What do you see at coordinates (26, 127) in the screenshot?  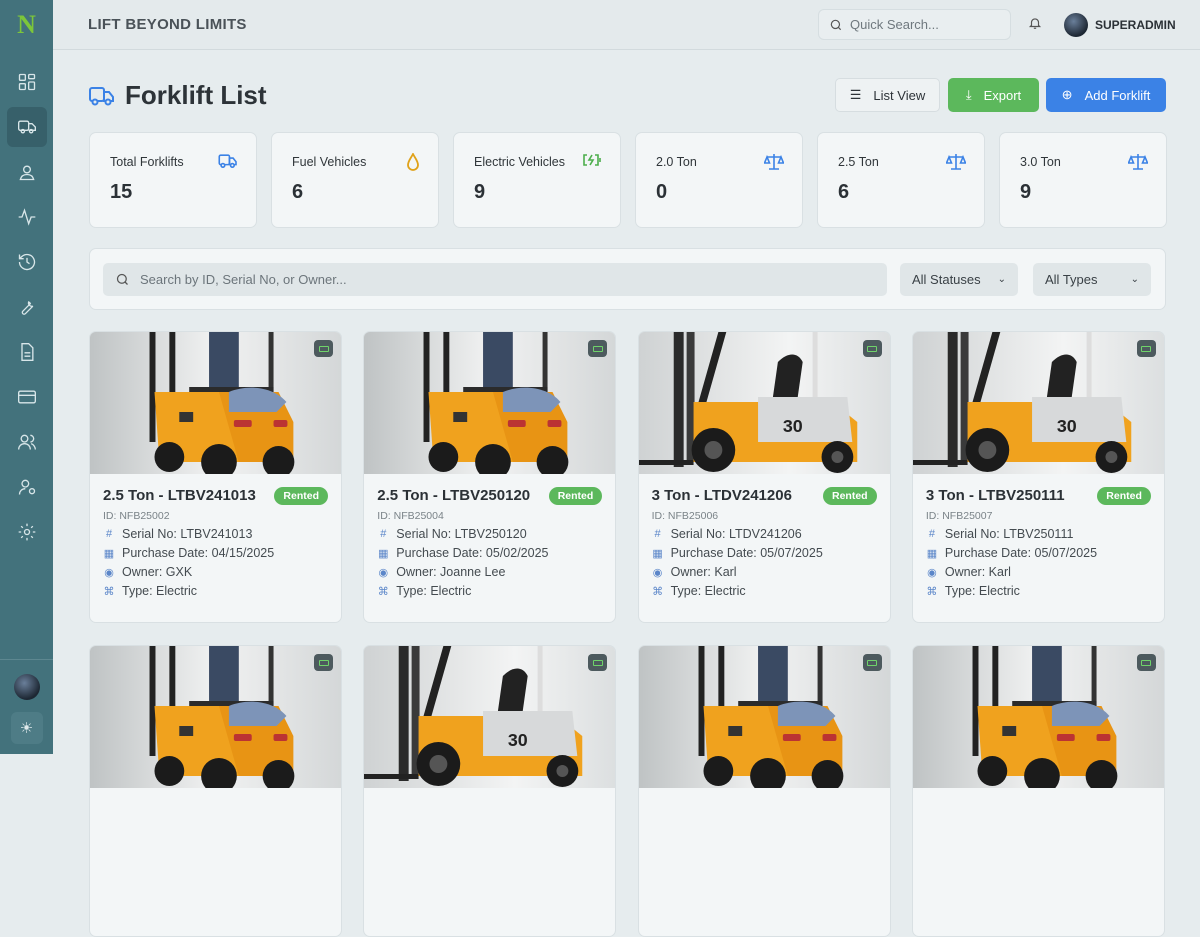 I see `sidebar-item-forklifts` at bounding box center [26, 127].